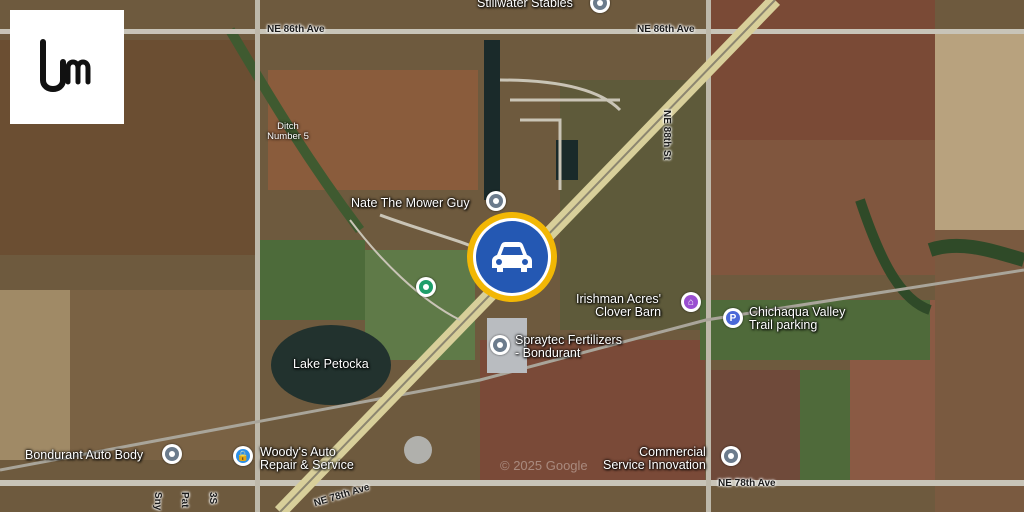 This screenshot has width=1024, height=512. What do you see at coordinates (410, 203) in the screenshot?
I see `place-label-nate: Nate The Mower Guy` at bounding box center [410, 203].